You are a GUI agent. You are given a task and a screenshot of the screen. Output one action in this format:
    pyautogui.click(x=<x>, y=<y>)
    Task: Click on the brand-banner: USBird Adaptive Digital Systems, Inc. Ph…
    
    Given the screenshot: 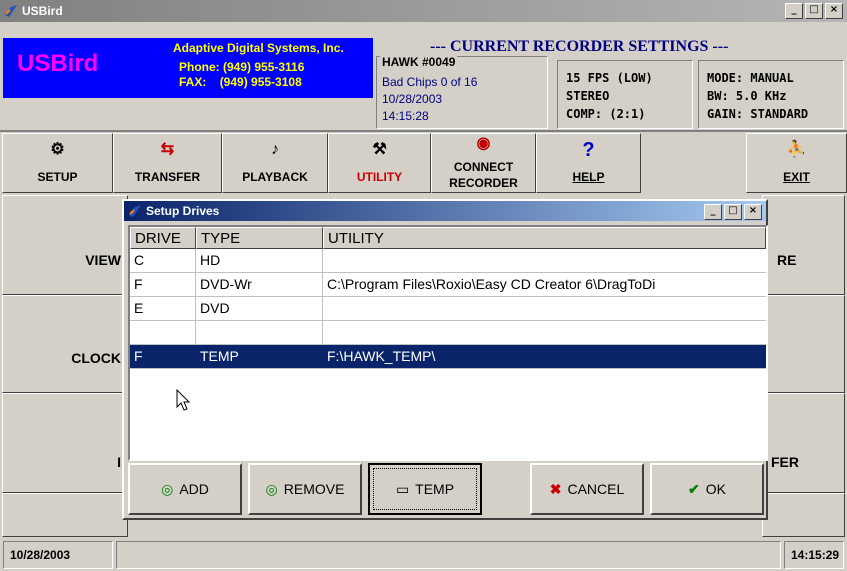 What is the action you would take?
    pyautogui.click(x=188, y=68)
    